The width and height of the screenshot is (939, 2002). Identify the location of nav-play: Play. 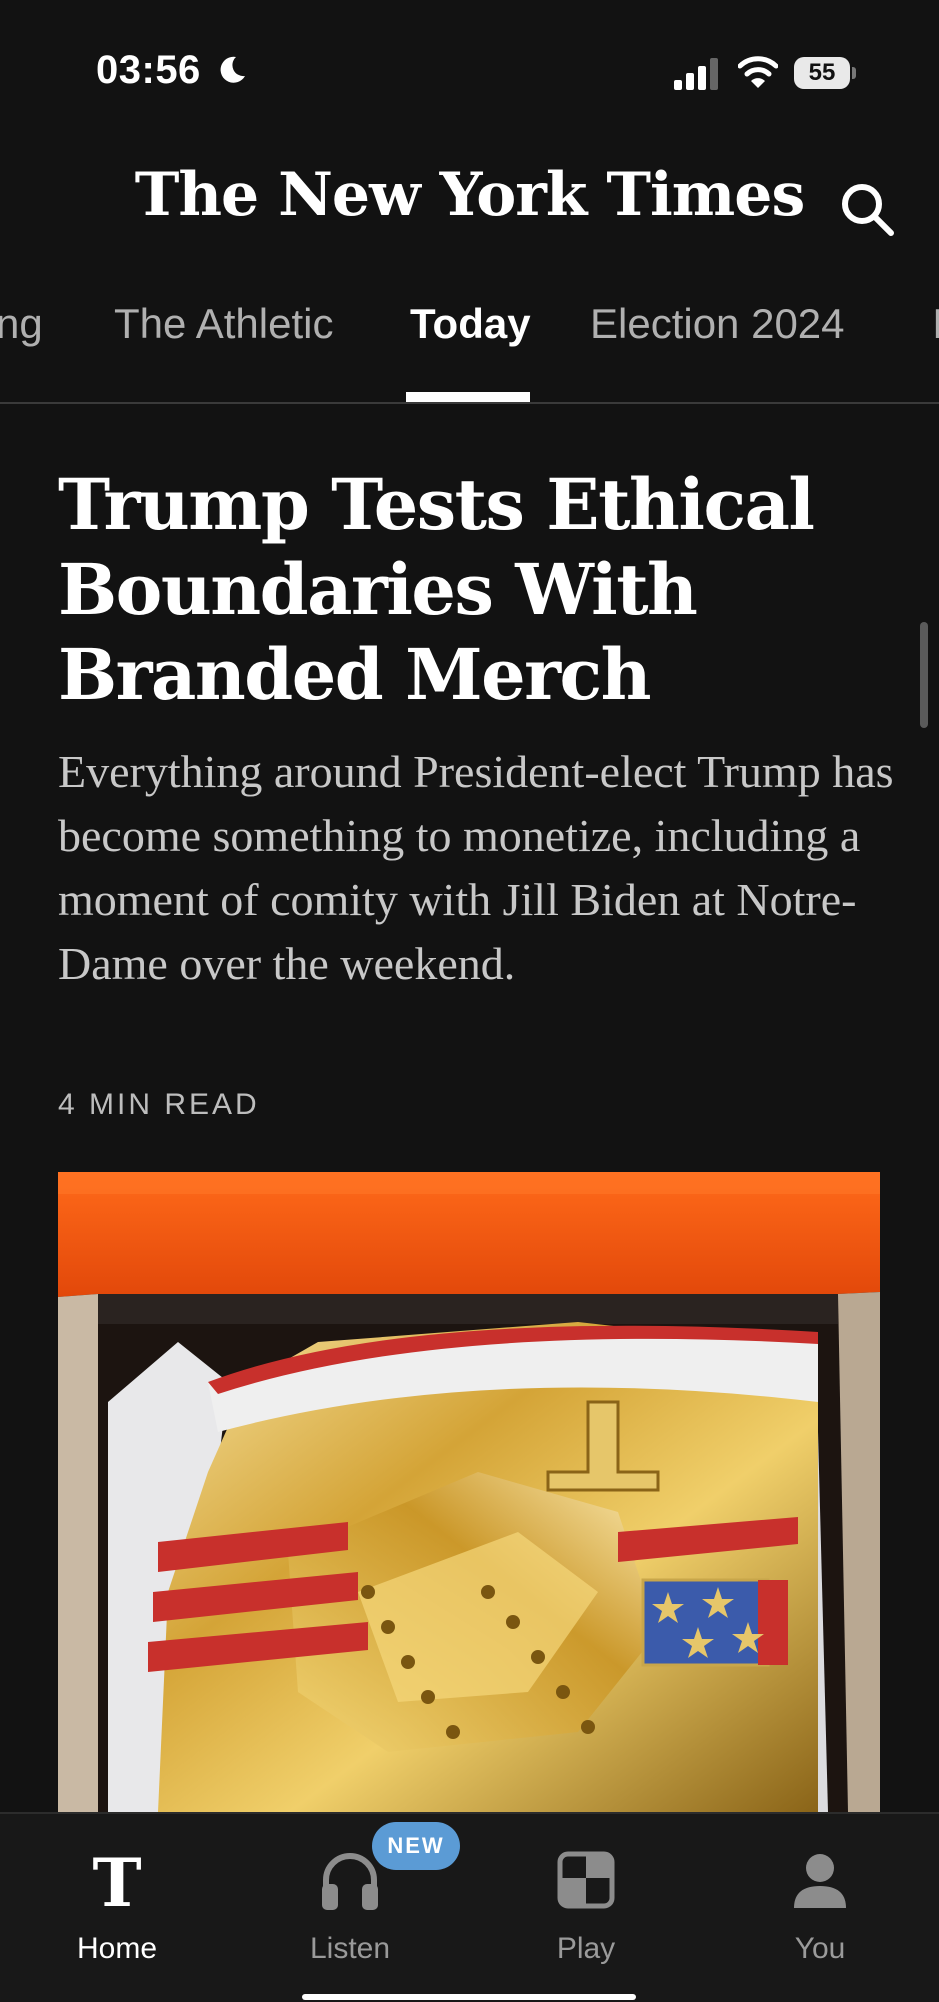
(586, 1904).